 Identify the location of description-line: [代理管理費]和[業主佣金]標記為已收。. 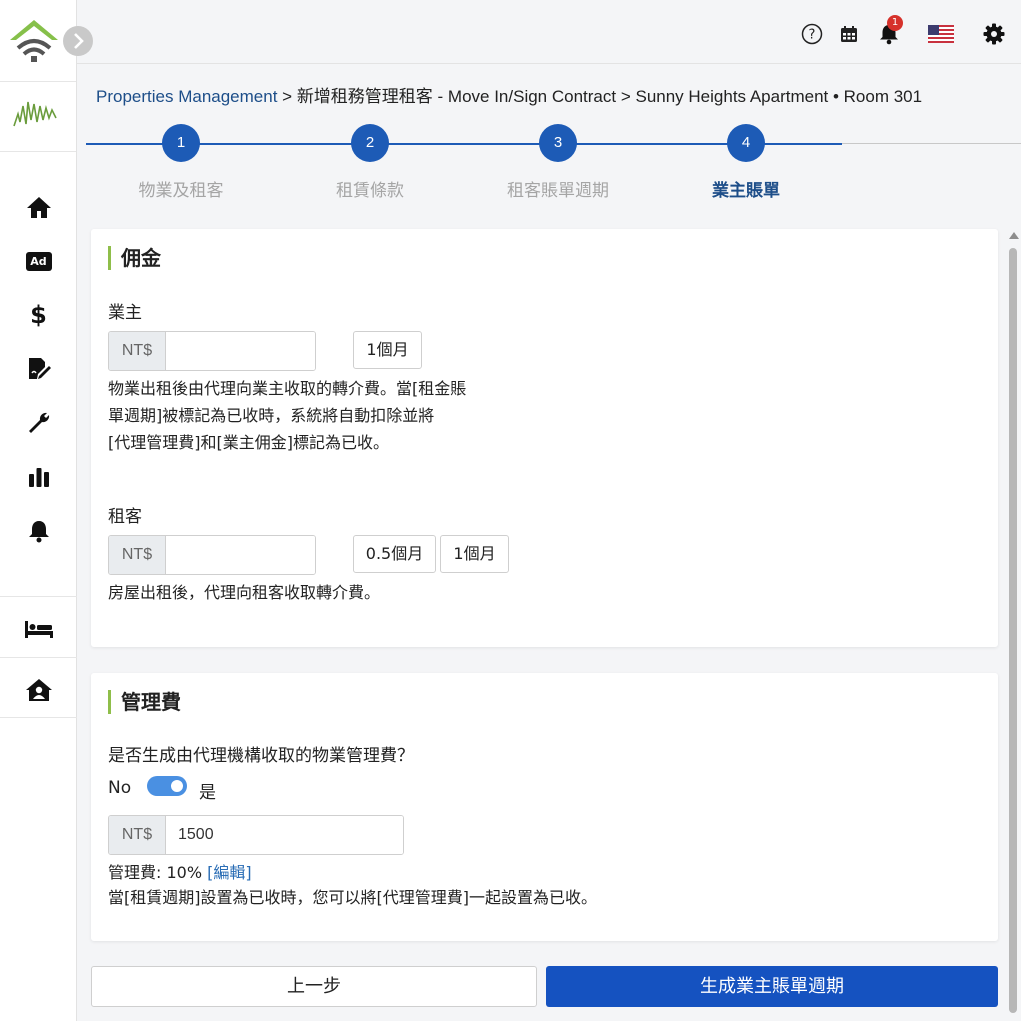
(248, 442).